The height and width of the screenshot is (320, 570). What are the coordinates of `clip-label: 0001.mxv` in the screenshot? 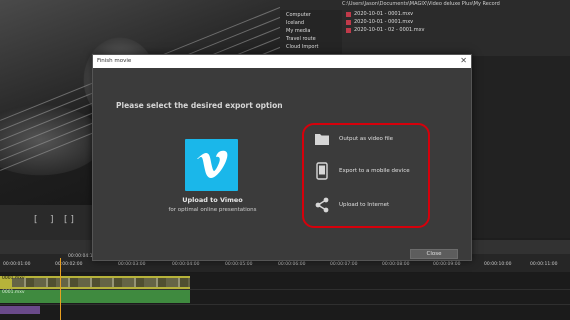 It's located at (13, 292).